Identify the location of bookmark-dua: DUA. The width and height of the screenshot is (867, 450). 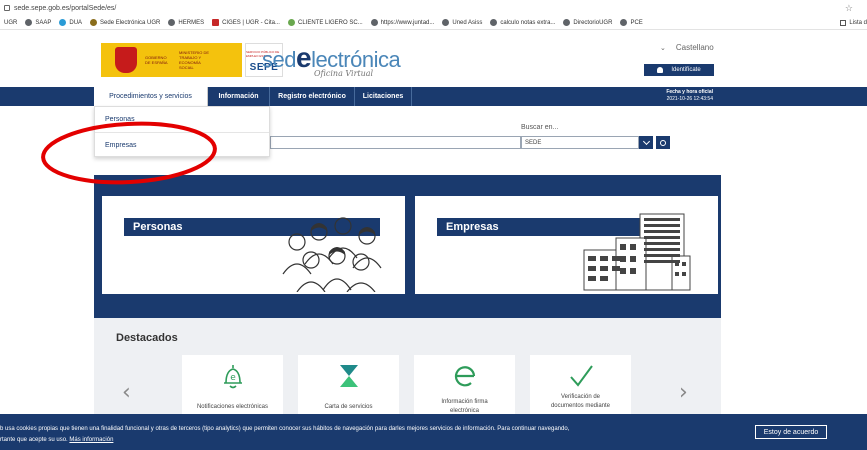
(70, 22).